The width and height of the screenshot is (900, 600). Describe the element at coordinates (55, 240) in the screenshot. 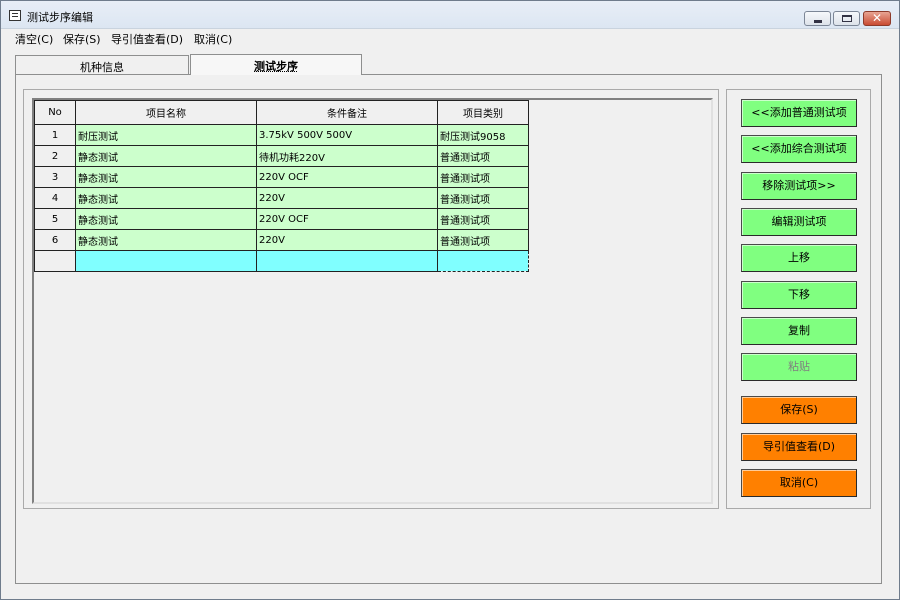

I see `row-number: 6` at that location.